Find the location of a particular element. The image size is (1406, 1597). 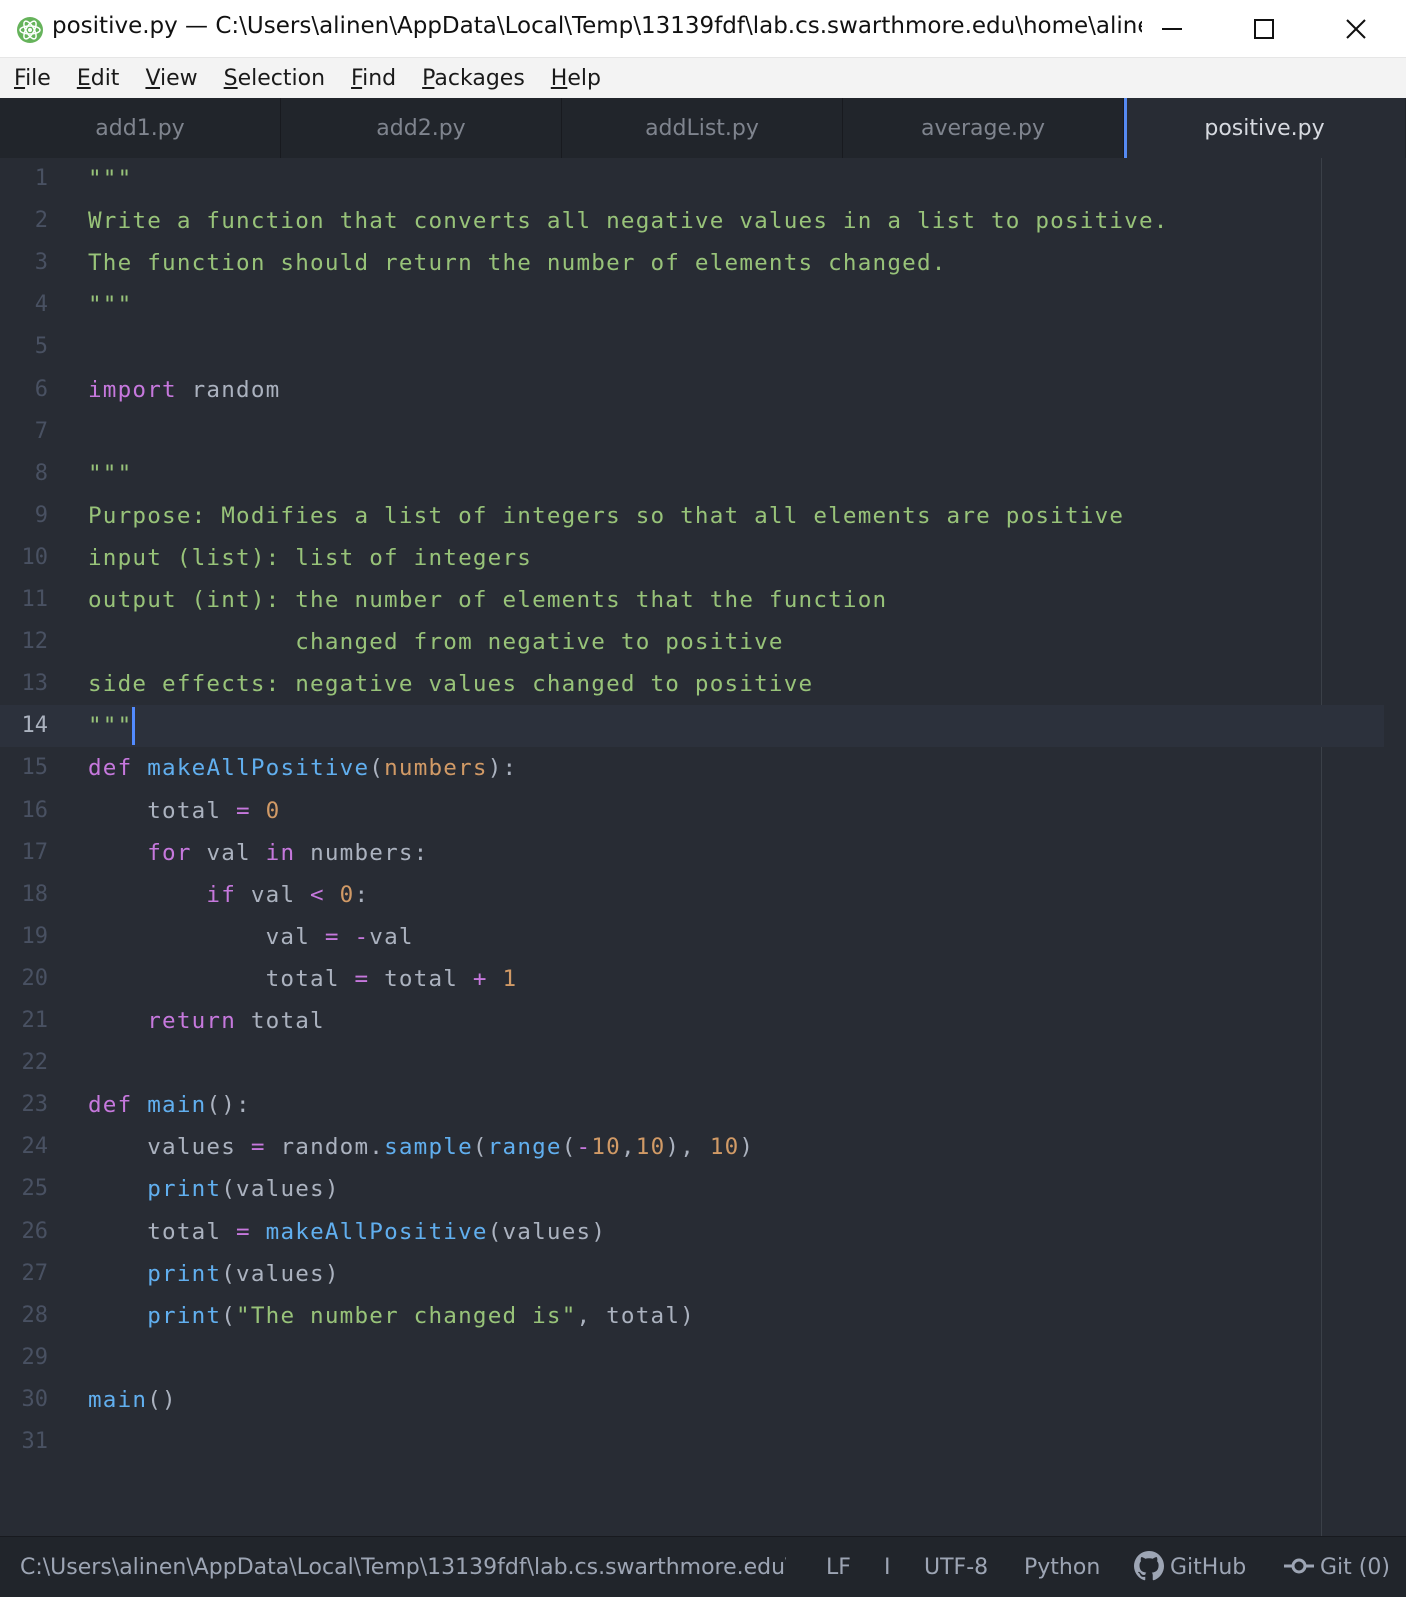

code-text: input (list): list of integers is located at coordinates (310, 558).